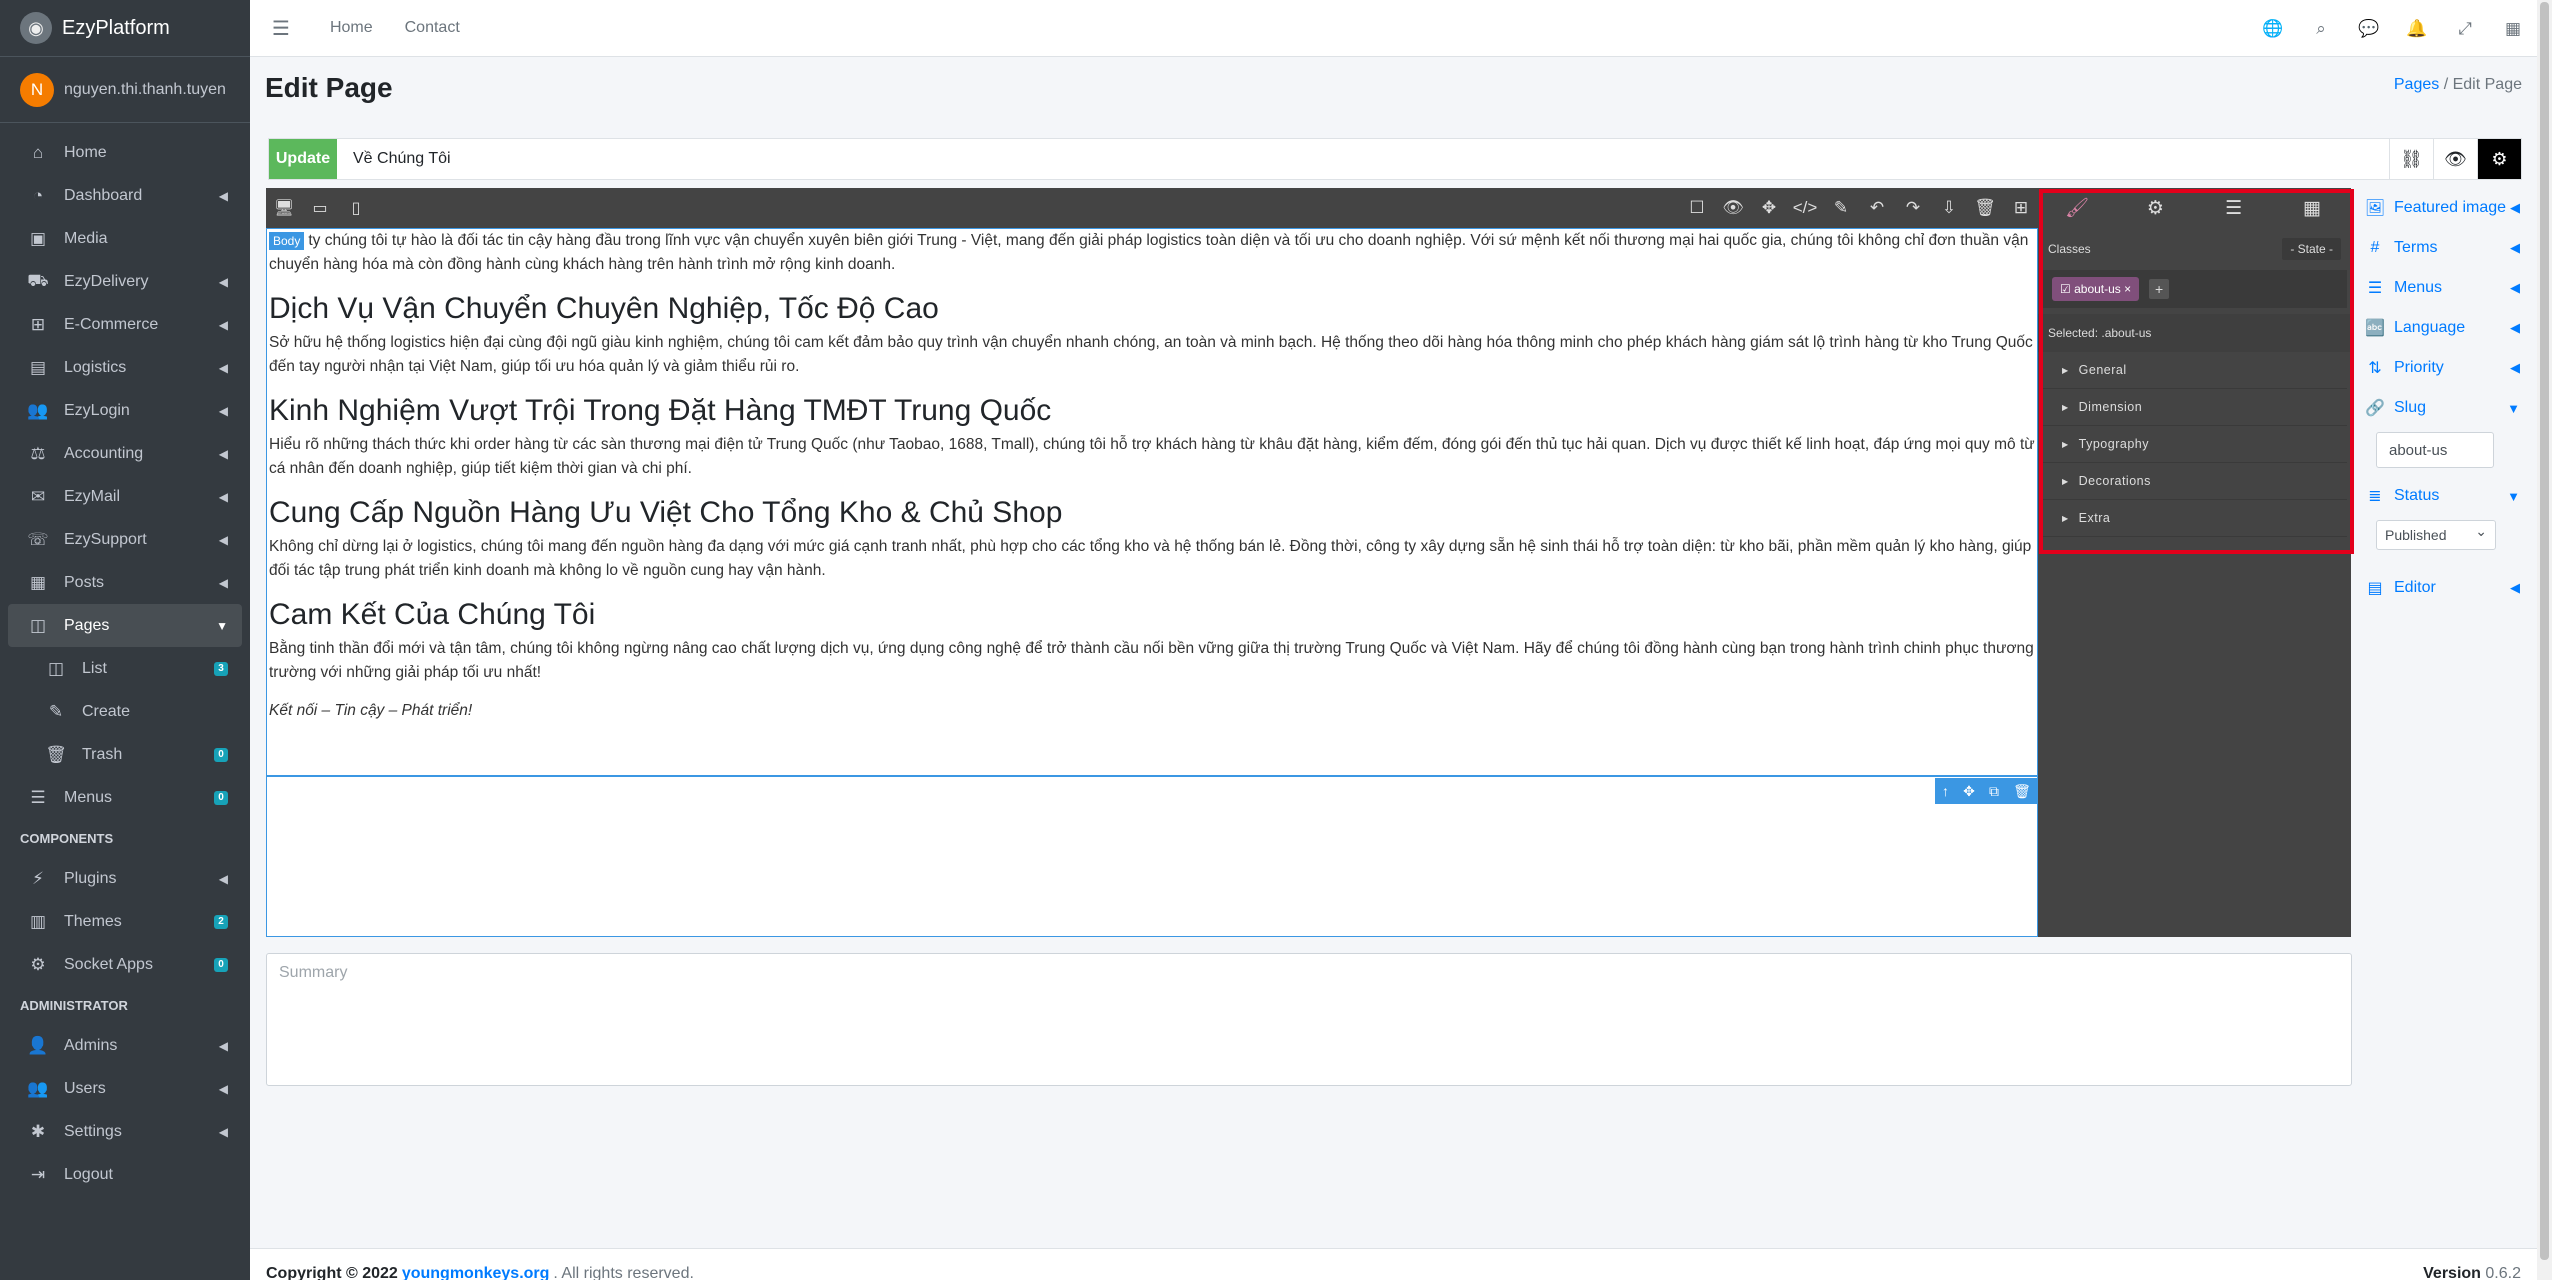 Image resolution: width=2552 pixels, height=1280 pixels. Describe the element at coordinates (125, 1088) in the screenshot. I see `sidebar-item-users: 👥 Users ◀` at that location.